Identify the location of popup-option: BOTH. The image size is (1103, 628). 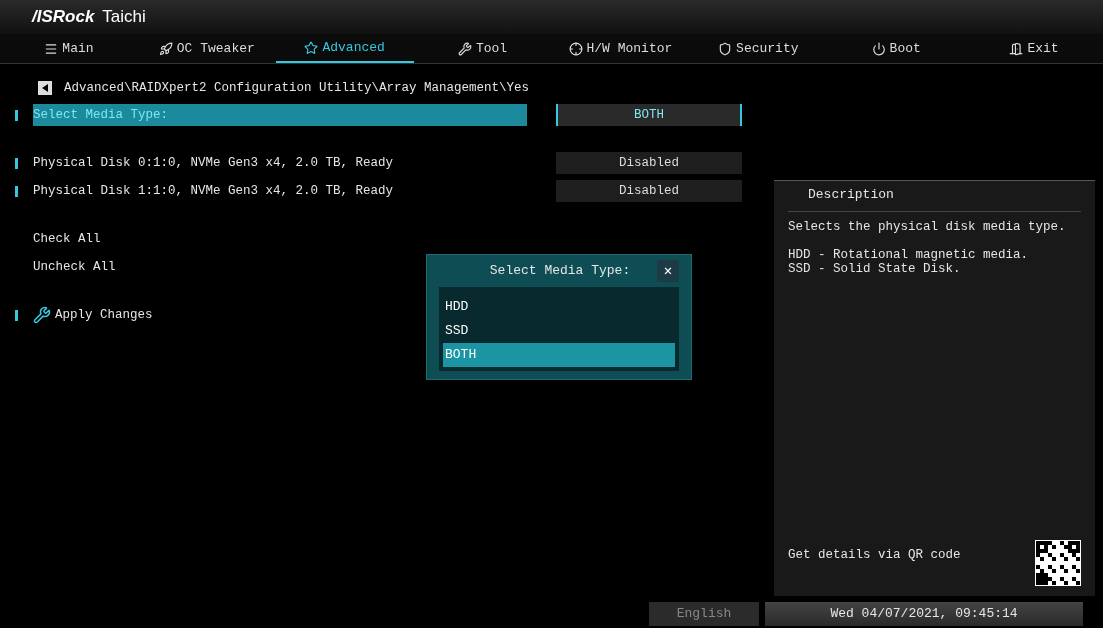
(559, 355).